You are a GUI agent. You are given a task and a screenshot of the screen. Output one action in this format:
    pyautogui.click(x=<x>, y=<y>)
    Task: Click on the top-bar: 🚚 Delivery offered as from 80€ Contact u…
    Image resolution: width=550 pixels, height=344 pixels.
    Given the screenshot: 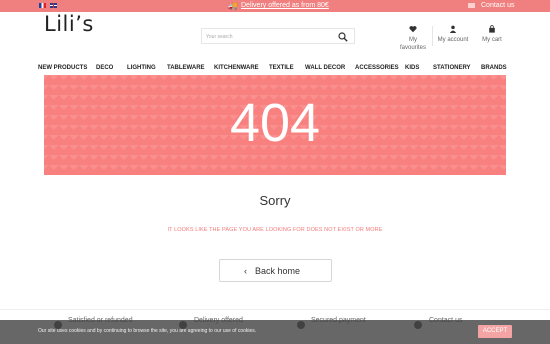 What is the action you would take?
    pyautogui.click(x=275, y=6)
    